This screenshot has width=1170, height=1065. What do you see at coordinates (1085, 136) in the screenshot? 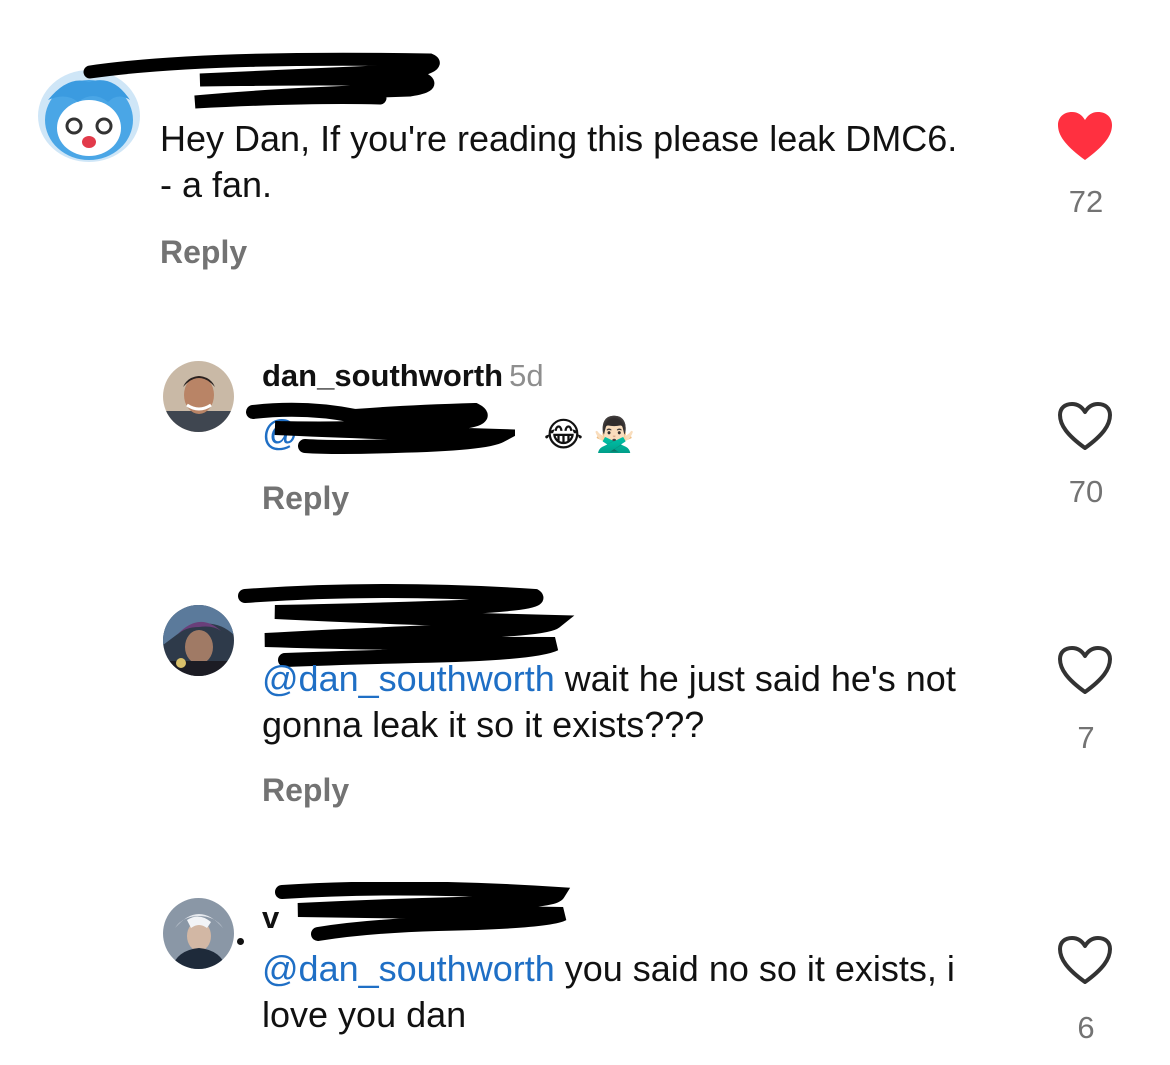
I see `heart-filled-icon` at bounding box center [1085, 136].